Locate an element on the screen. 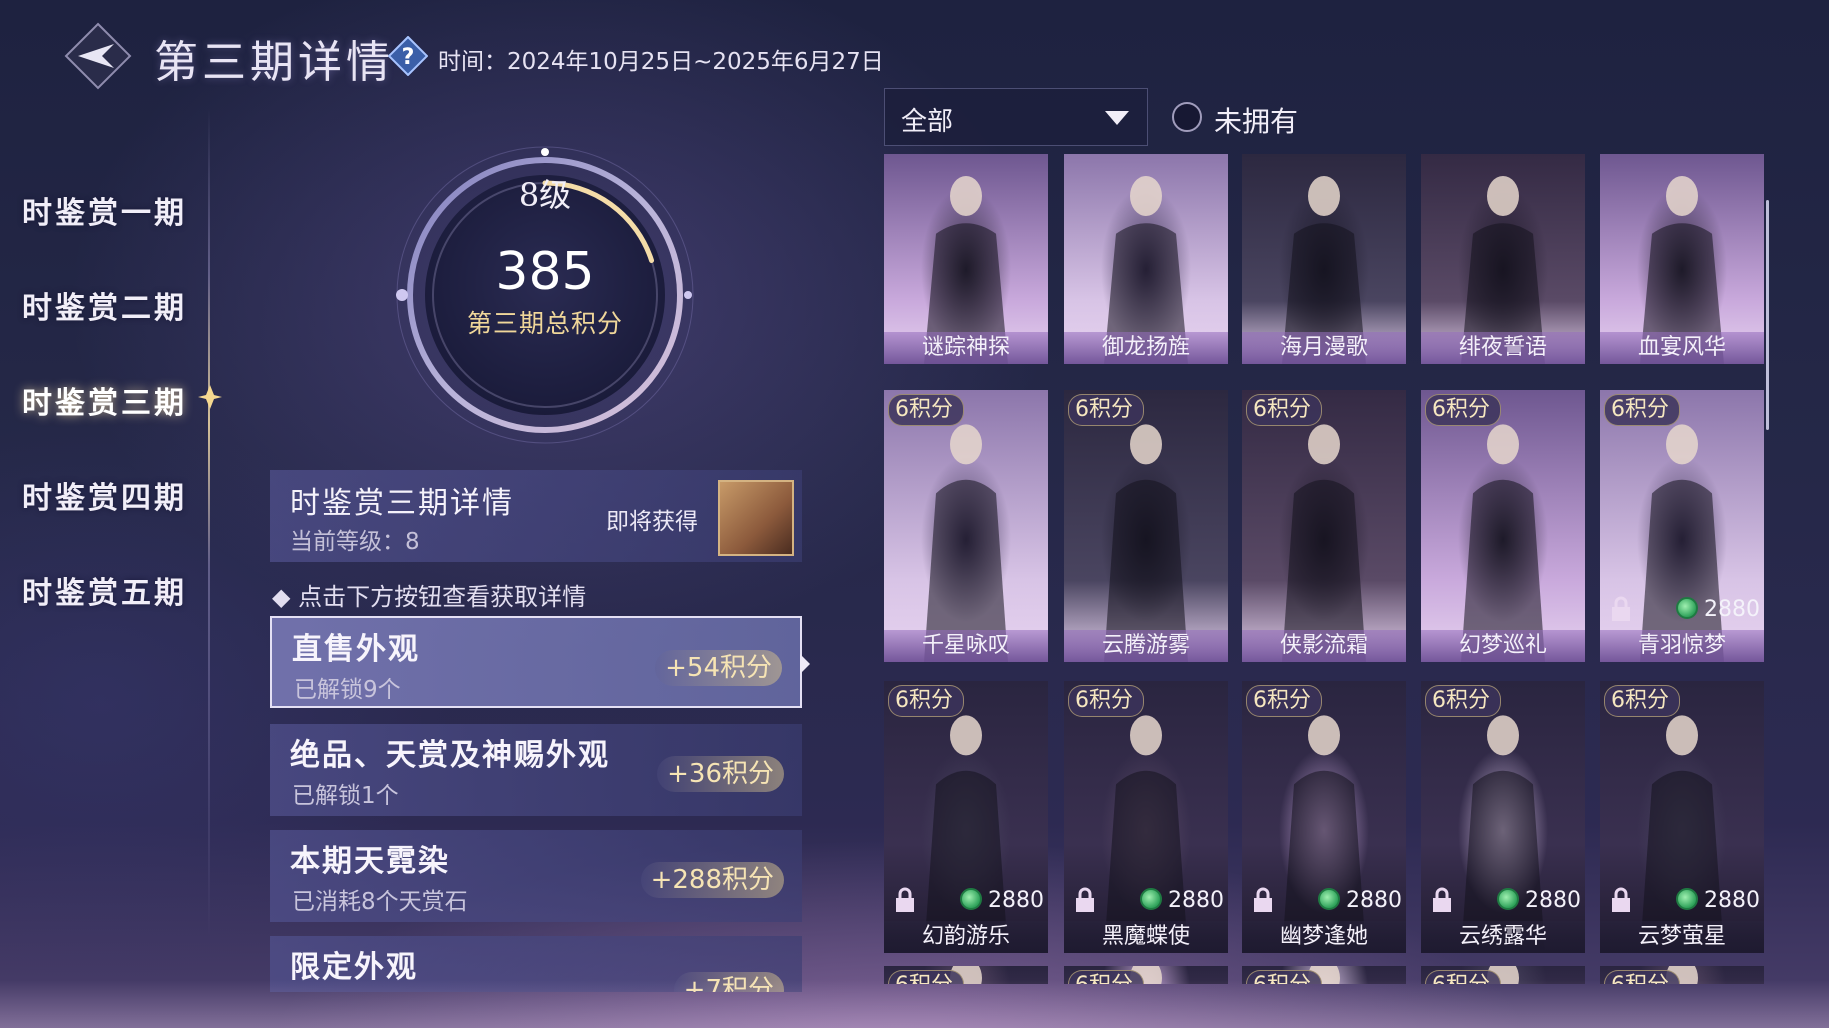 This screenshot has width=1829, height=1028. help-icon: ? is located at coordinates (408, 56).